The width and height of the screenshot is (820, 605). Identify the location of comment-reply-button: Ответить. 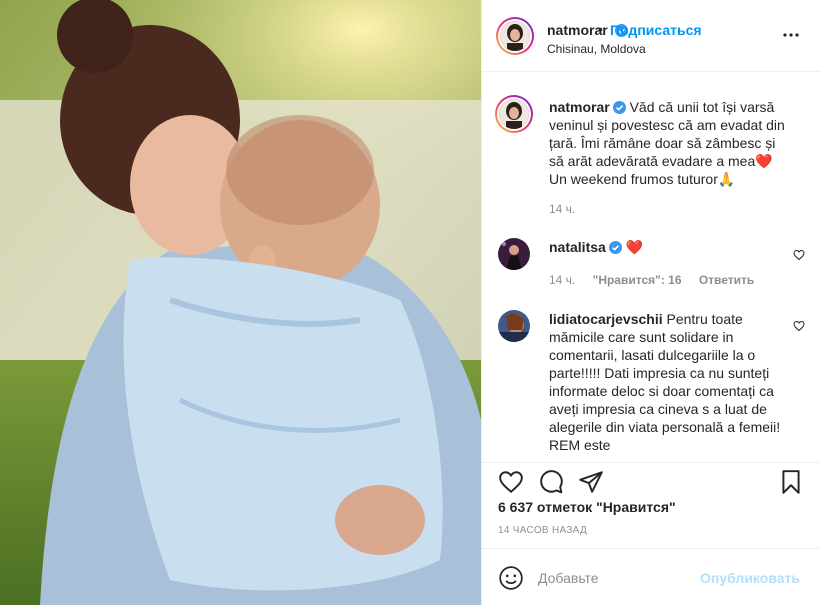
(726, 280).